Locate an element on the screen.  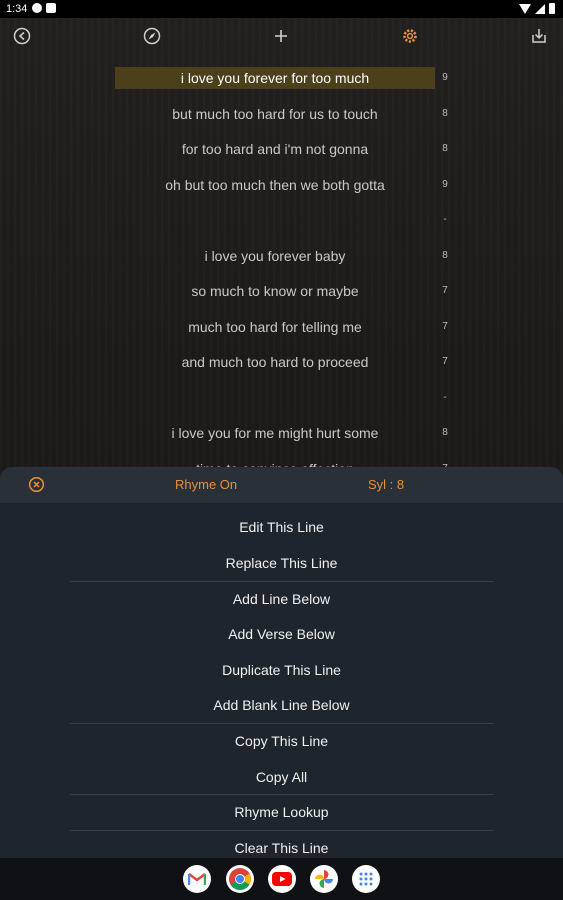
youtube-icon is located at coordinates (282, 879).